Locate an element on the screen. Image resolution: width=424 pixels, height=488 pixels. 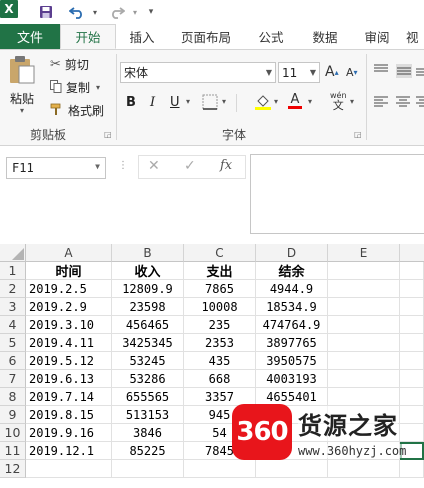
undo-dropdown-icon: ▾ is located at coordinates (95, 12).